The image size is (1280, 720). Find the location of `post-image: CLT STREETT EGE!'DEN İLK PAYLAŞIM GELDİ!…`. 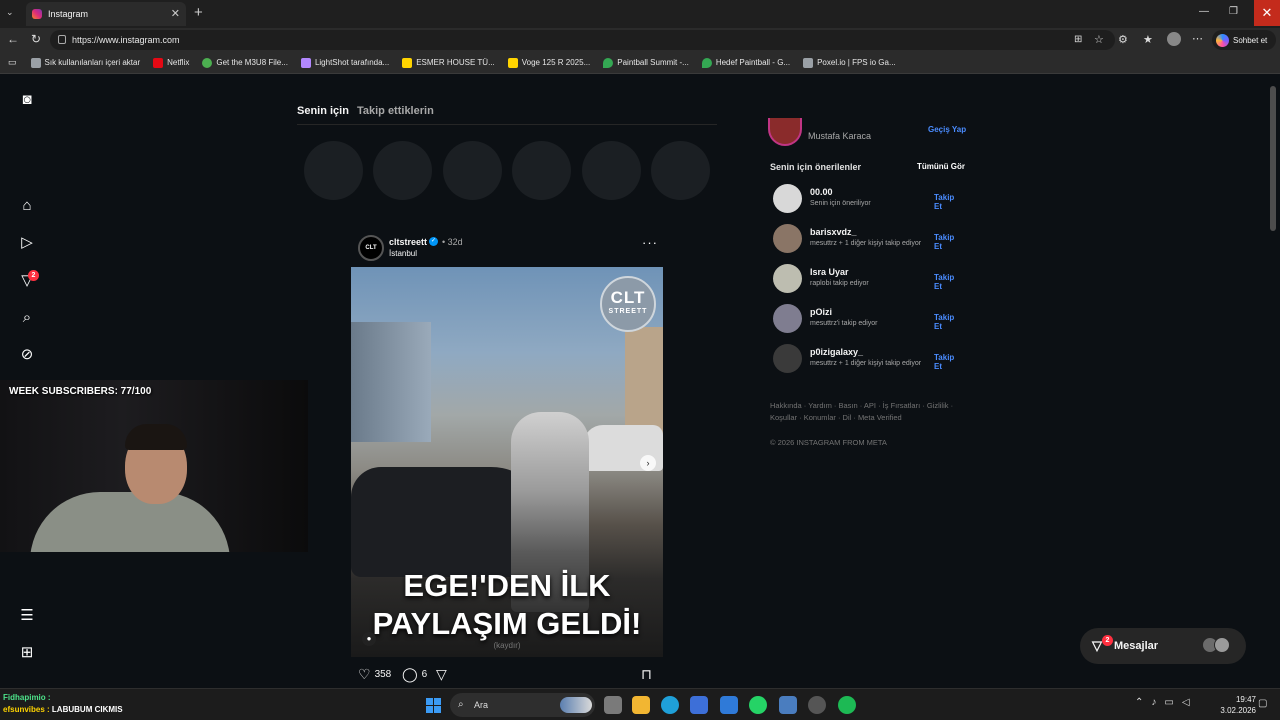

post-image: CLT STREETT EGE!'DEN İLK PAYLAŞIM GELDİ!… is located at coordinates (507, 462).